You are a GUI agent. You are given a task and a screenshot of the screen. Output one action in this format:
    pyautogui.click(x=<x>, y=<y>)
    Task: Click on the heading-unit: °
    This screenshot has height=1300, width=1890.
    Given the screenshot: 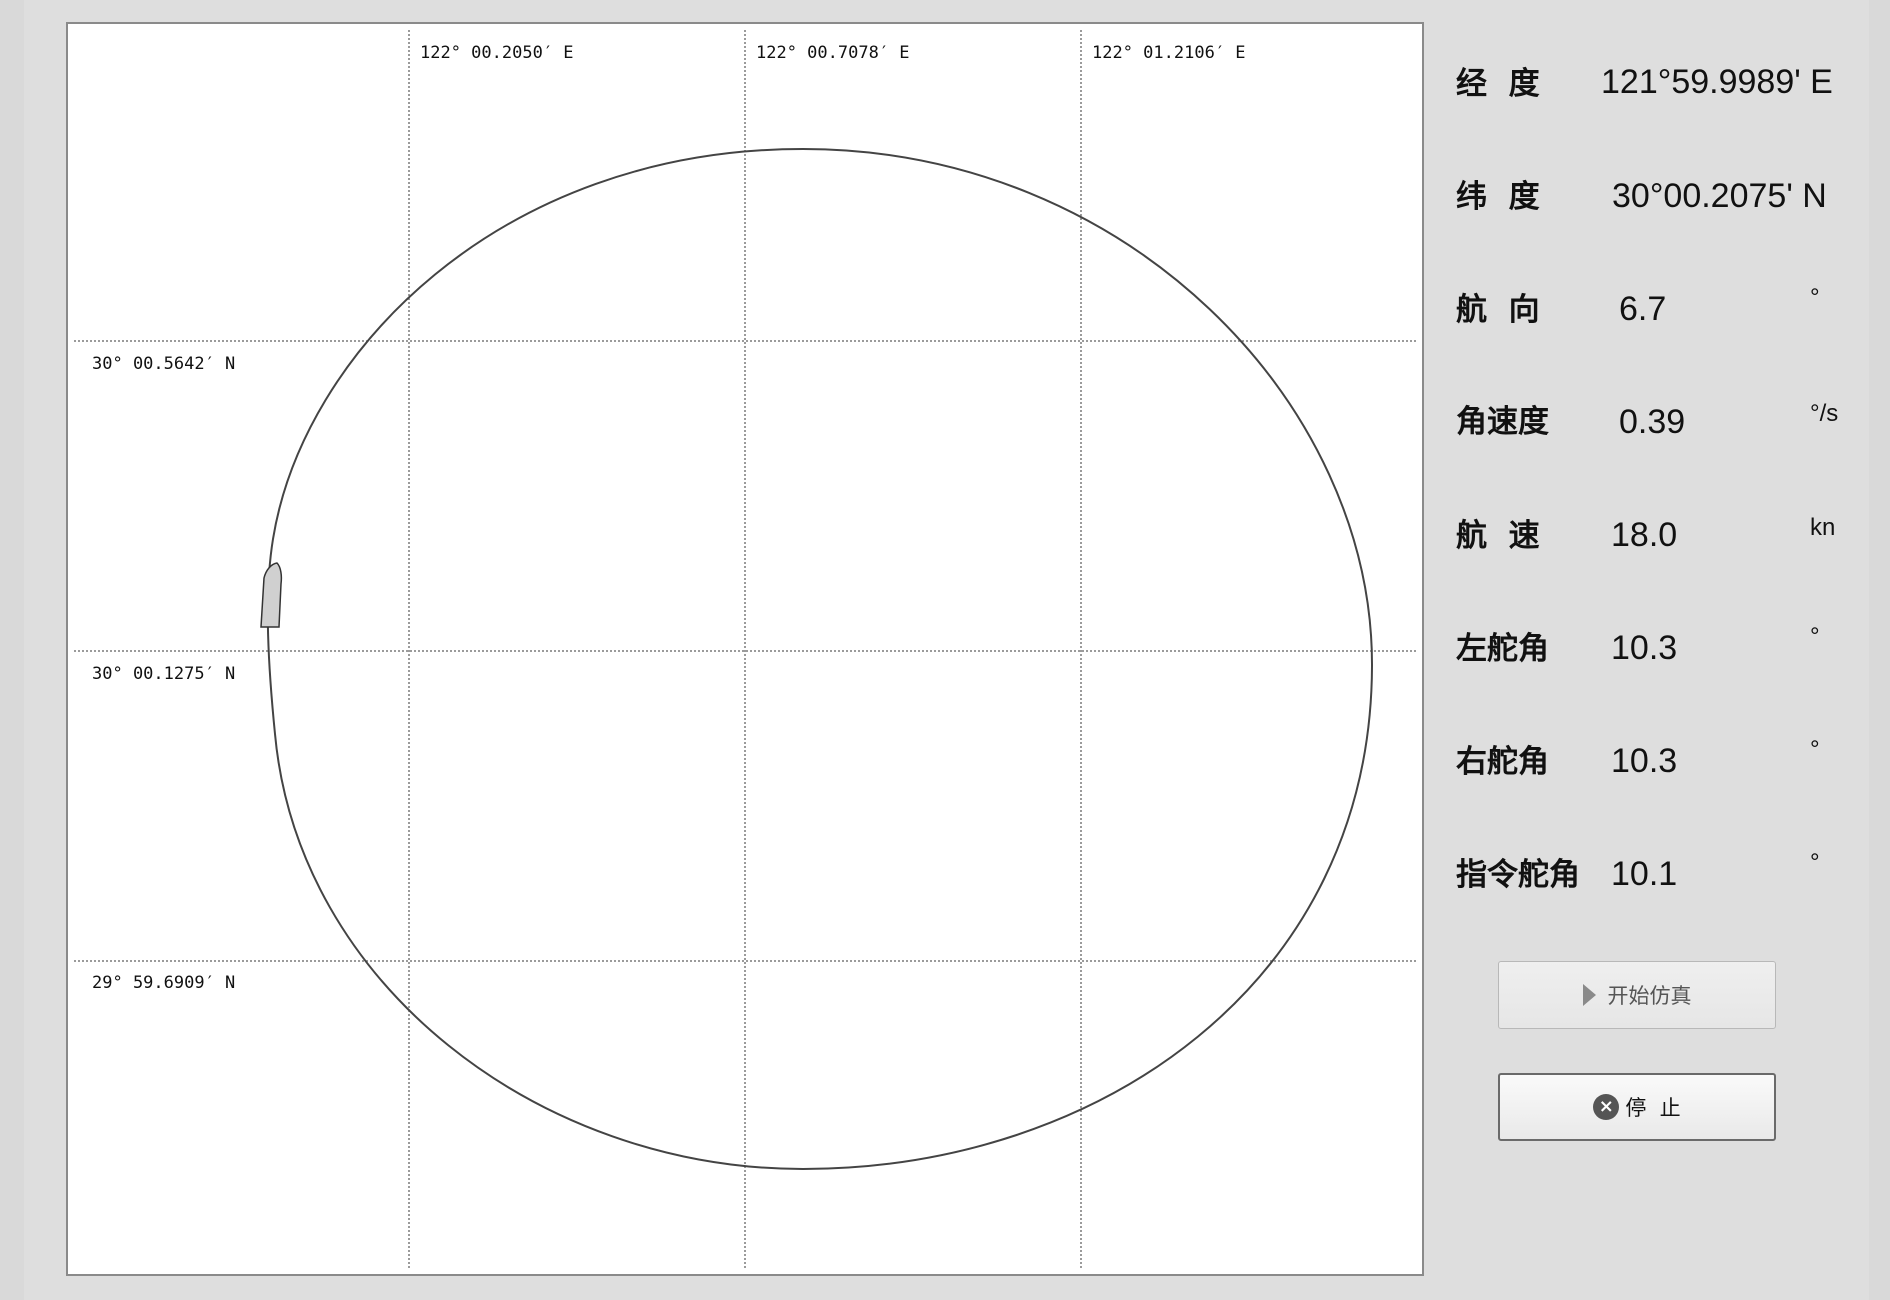 What is the action you would take?
    pyautogui.click(x=1815, y=297)
    